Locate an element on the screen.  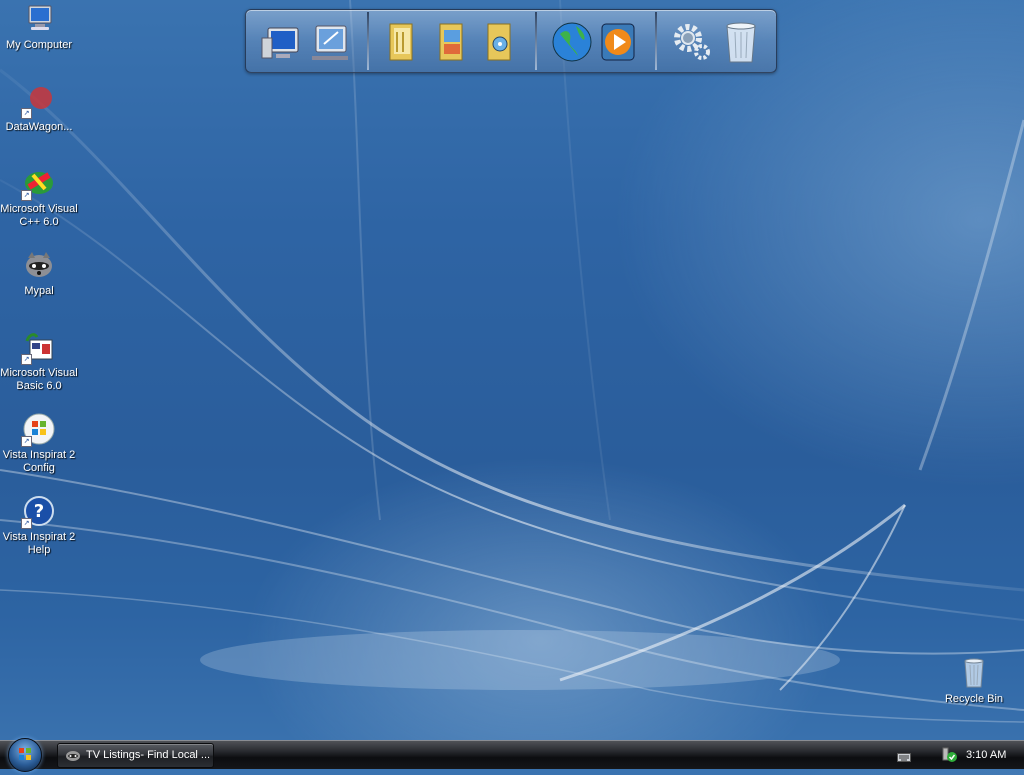
help-icon: ? ↗ is located at coordinates (38, 512).